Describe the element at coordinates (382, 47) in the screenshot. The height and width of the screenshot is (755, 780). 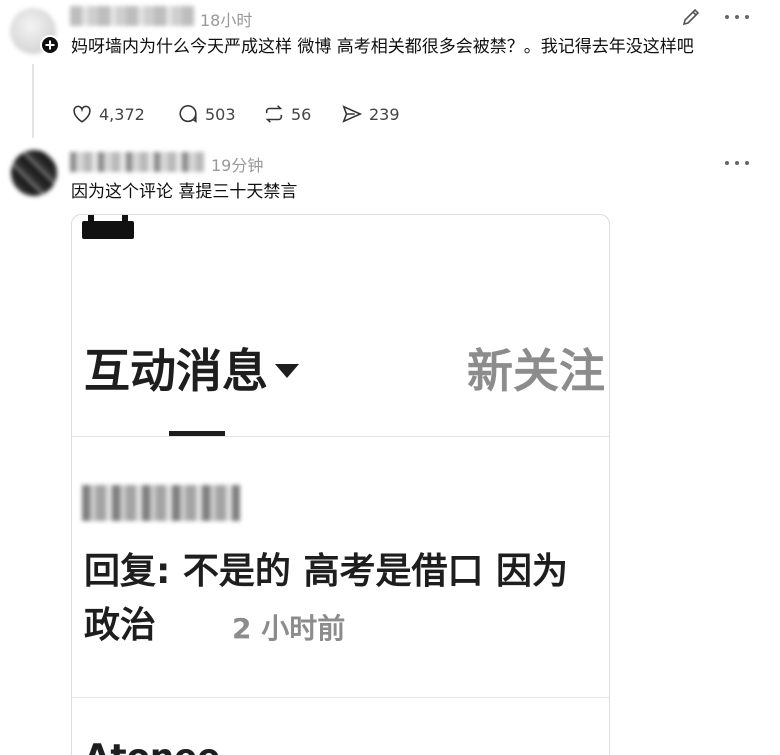
I see `post-text: 妈呀墙内为什么今天严成这样 微博 高考相关都很多会被禁？。我记得去年没这样吧` at that location.